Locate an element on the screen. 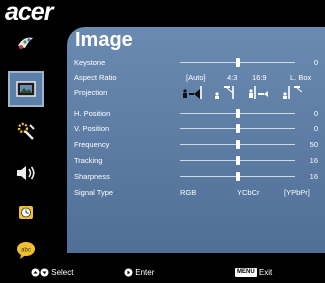  aspect-ratio-row: Aspect Ratio [Auto] 4:3 16:9 L. Box is located at coordinates (198, 78).